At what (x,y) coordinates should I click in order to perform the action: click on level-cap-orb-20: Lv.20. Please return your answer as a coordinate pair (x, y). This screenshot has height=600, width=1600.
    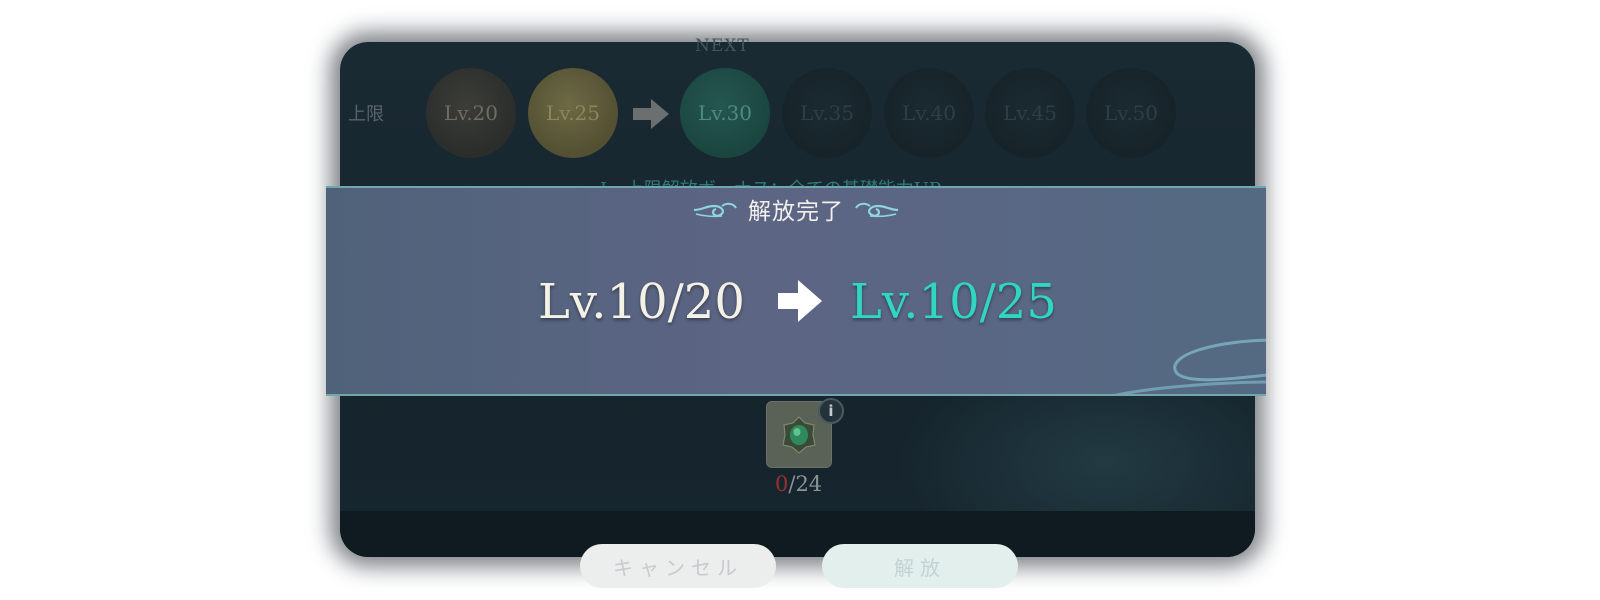
    Looking at the image, I should click on (471, 113).